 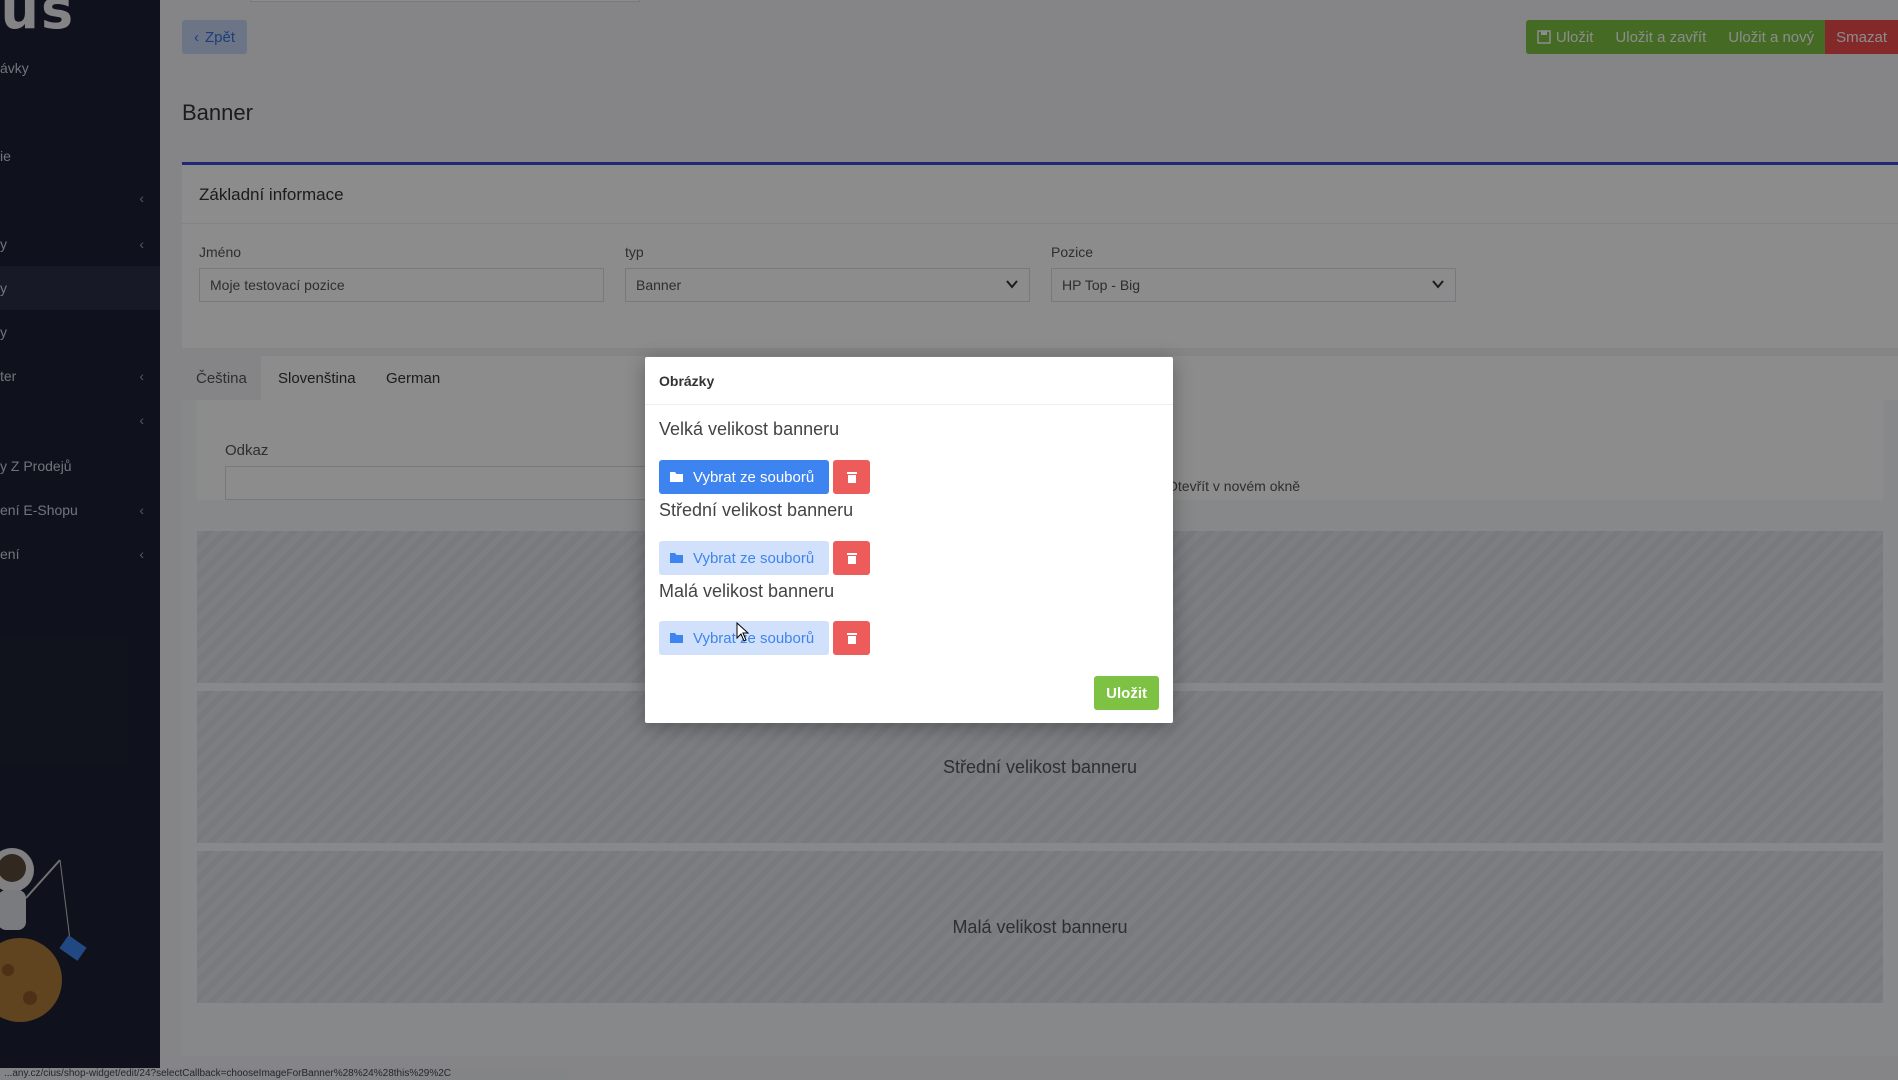 I want to click on delete-image-button-medium, so click(x=851, y=558).